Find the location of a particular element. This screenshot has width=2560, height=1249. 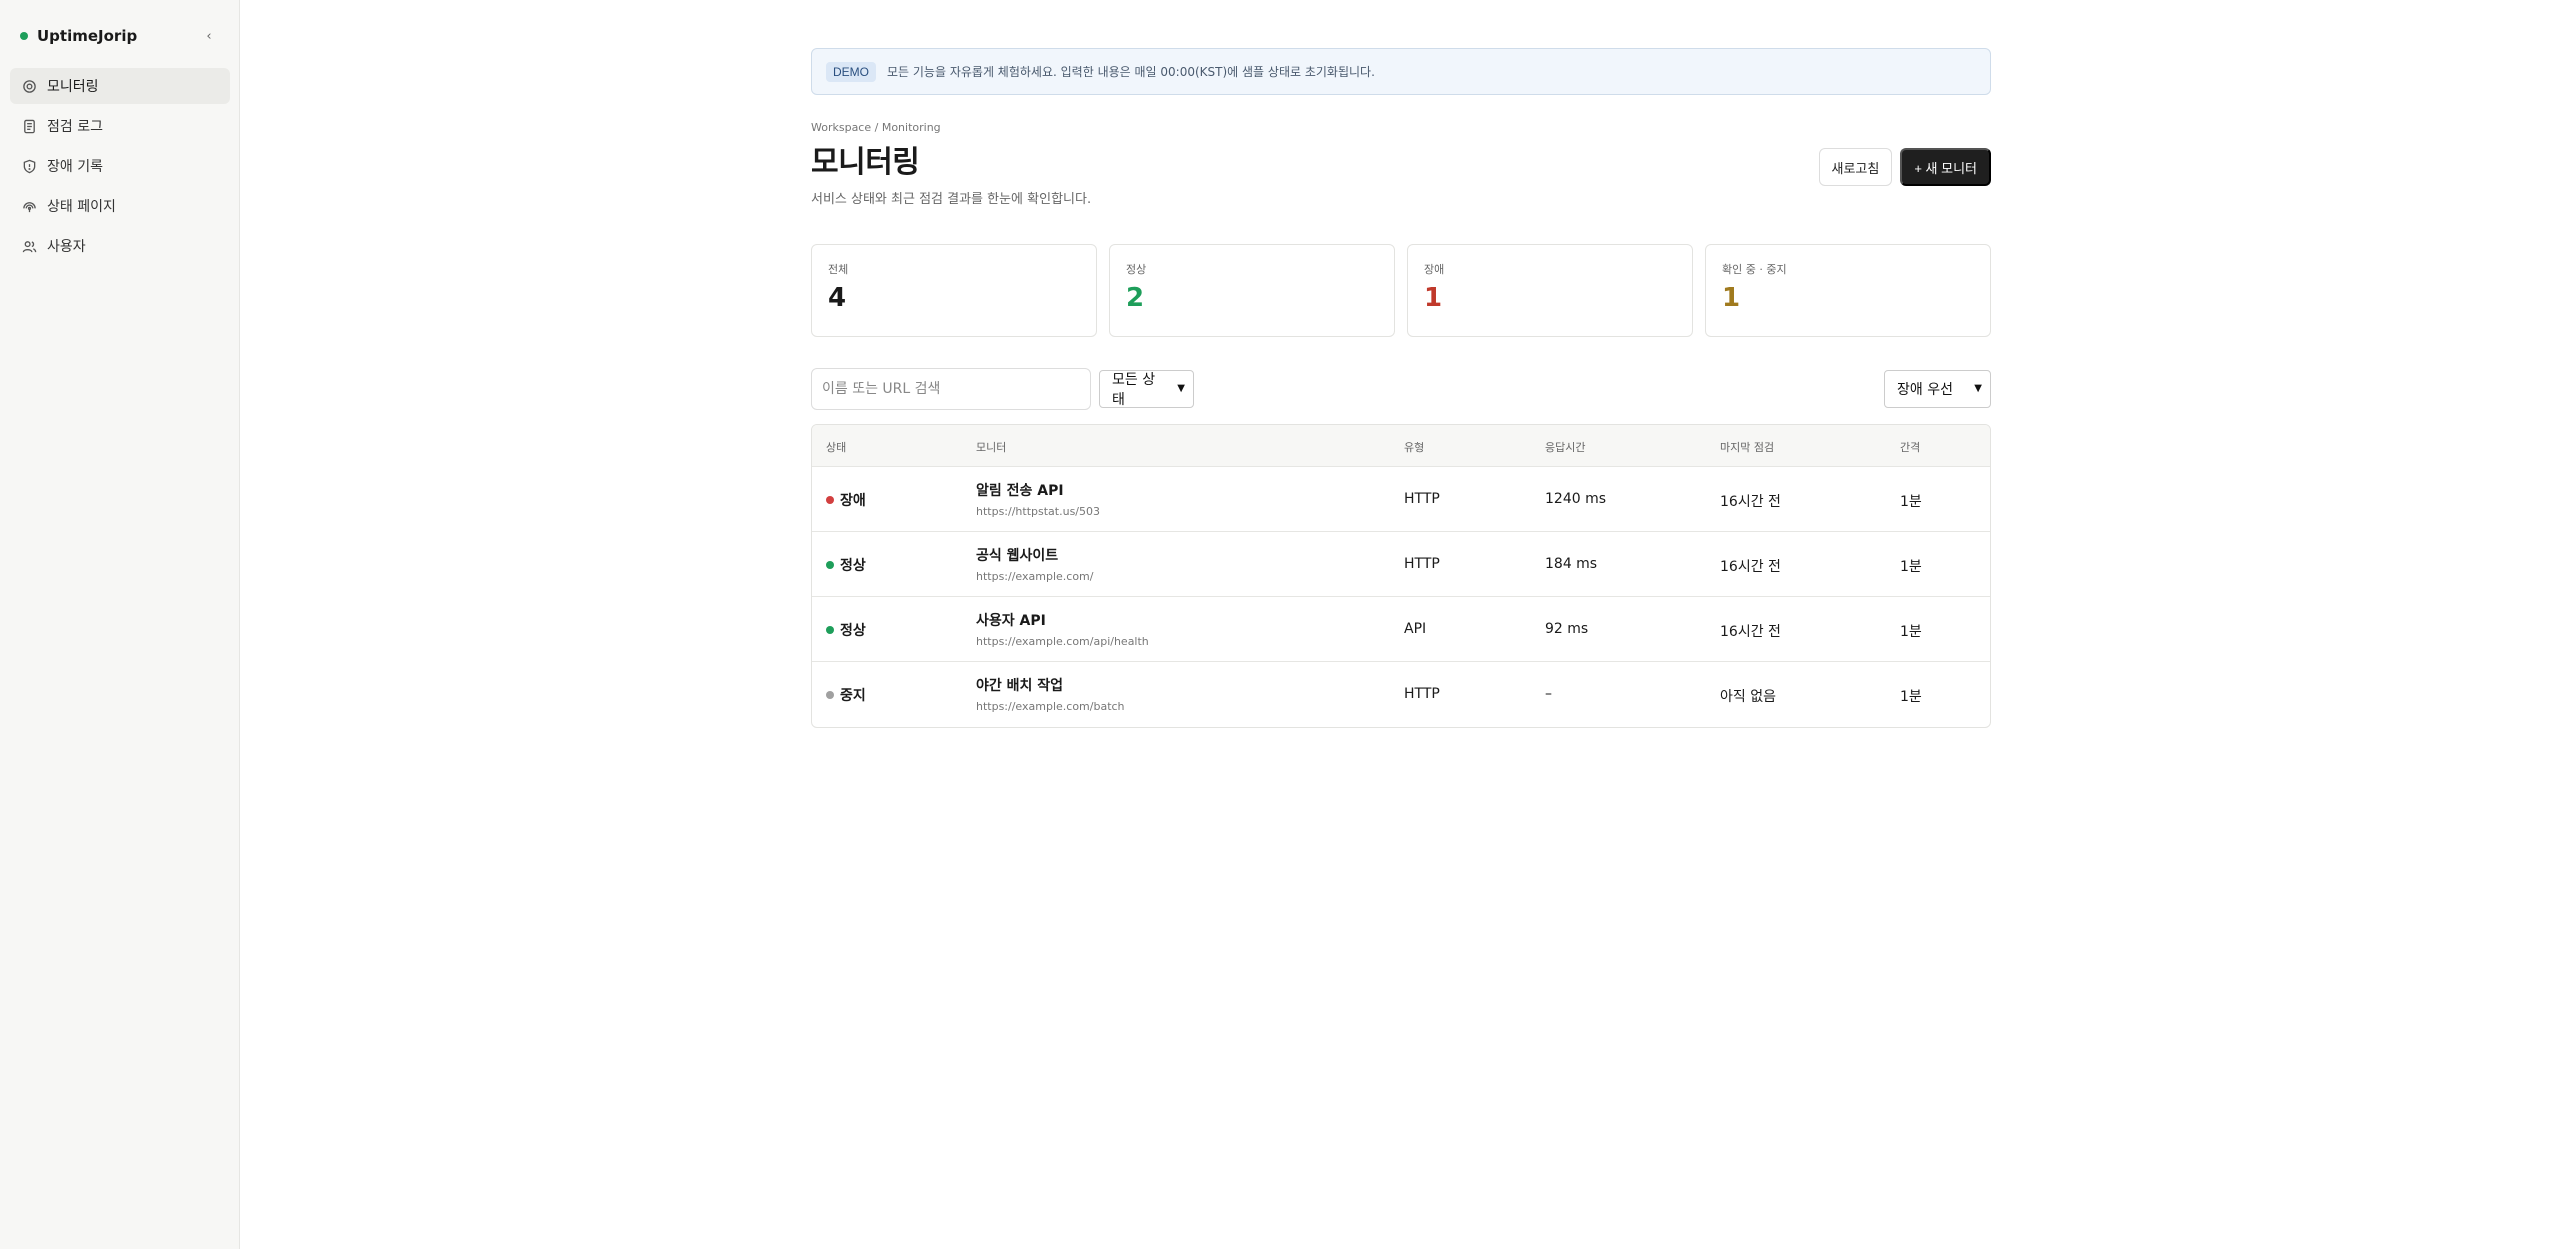

page-subtitle: 서비스 상태와 최근 점검 결과를 한눈에 확인합니다. is located at coordinates (951, 199).